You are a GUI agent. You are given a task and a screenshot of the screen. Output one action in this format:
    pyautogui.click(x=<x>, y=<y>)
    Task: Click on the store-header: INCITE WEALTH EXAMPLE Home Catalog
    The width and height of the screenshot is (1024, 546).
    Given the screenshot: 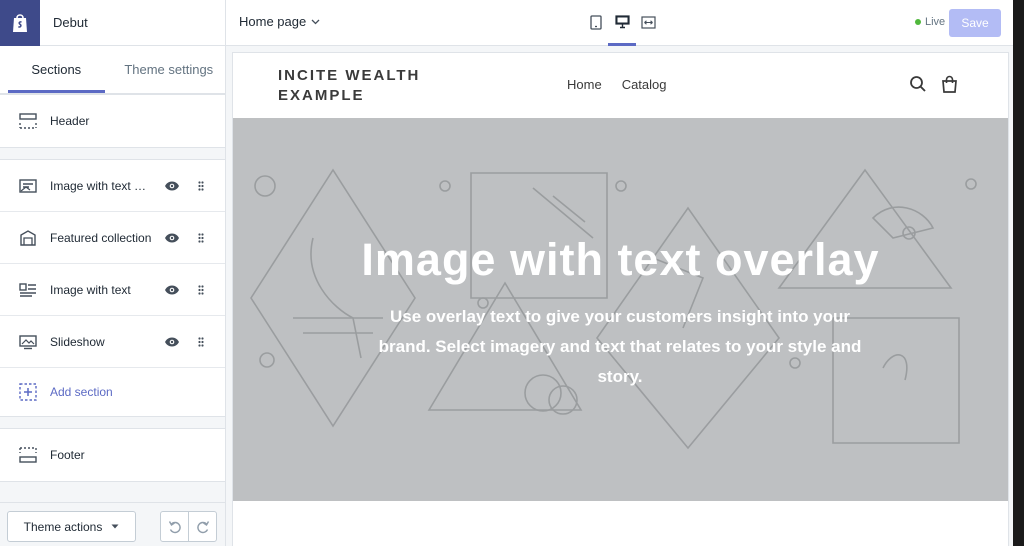 What is the action you would take?
    pyautogui.click(x=620, y=85)
    